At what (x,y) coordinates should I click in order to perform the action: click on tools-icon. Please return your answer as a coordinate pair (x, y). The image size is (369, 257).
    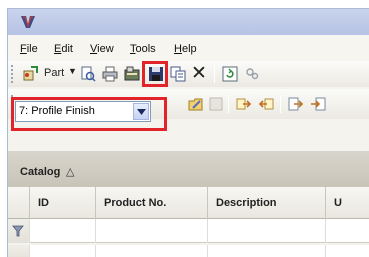
    Looking at the image, I should click on (252, 74).